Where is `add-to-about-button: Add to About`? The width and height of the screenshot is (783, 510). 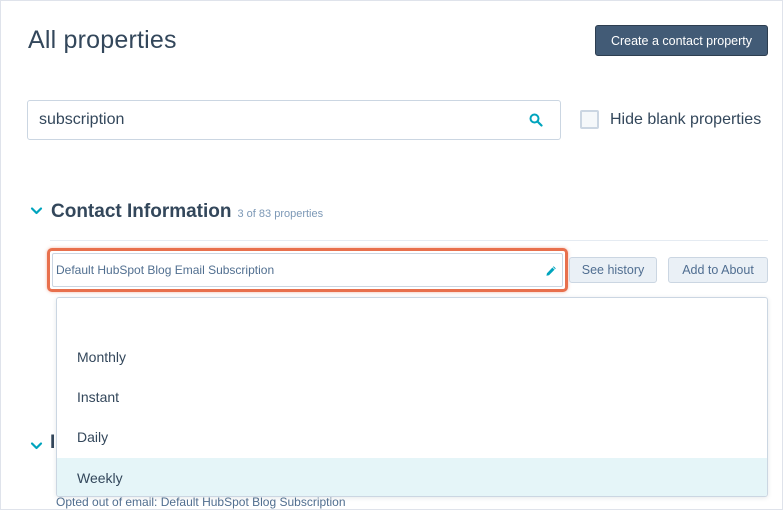 add-to-about-button: Add to About is located at coordinates (718, 270).